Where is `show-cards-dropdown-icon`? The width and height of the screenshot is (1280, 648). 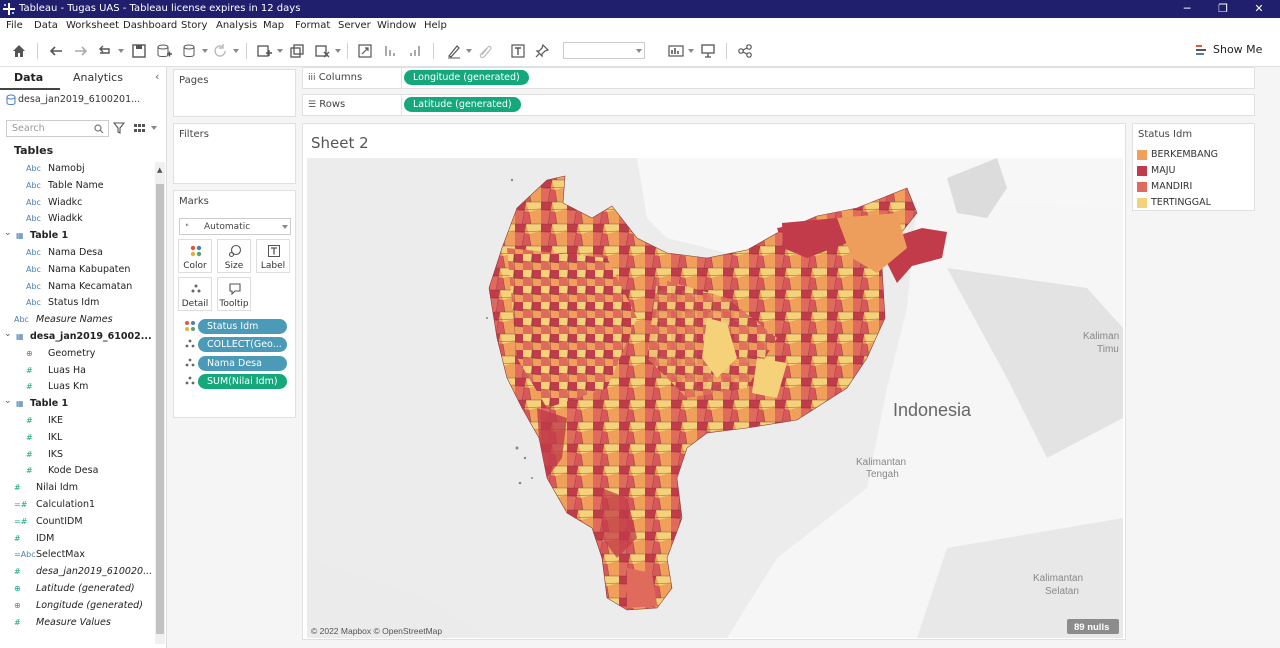 show-cards-dropdown-icon is located at coordinates (691, 51).